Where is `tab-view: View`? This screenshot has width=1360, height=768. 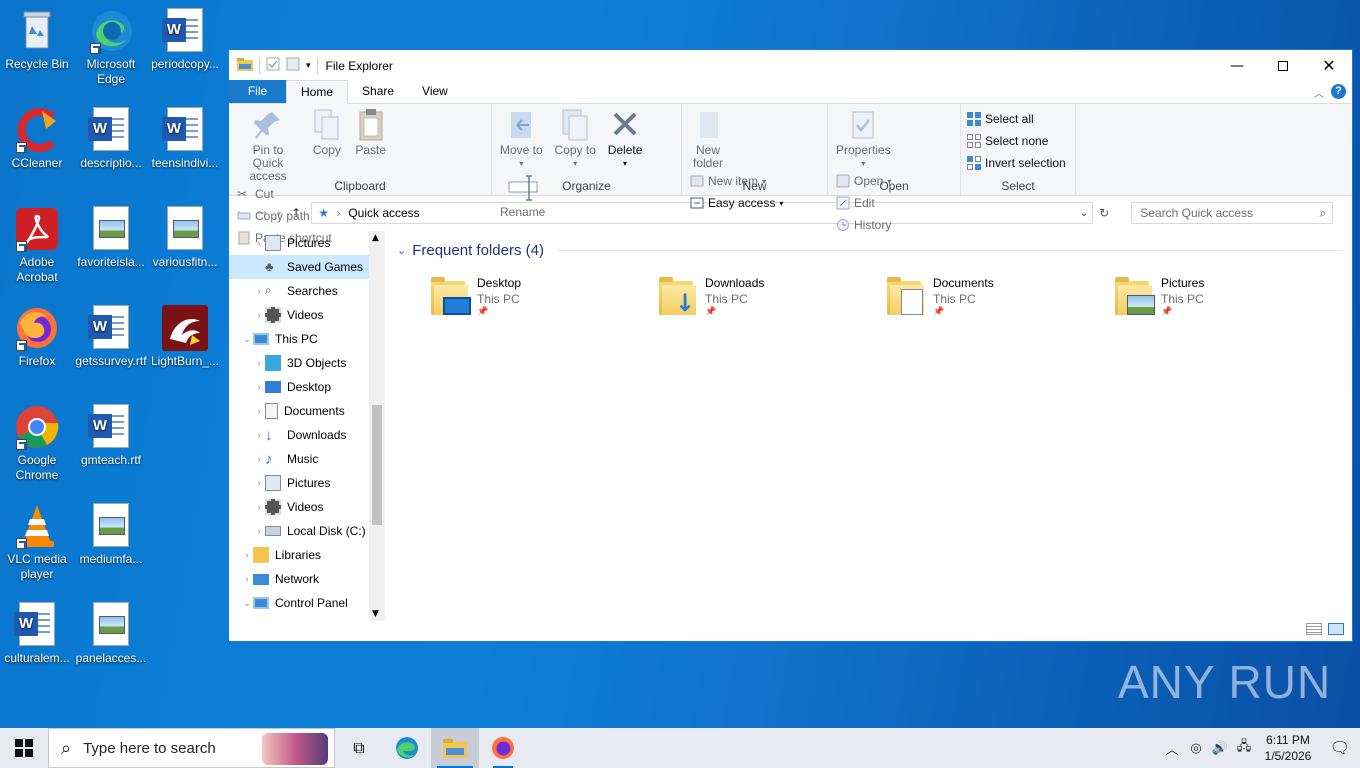 tab-view: View is located at coordinates (435, 91).